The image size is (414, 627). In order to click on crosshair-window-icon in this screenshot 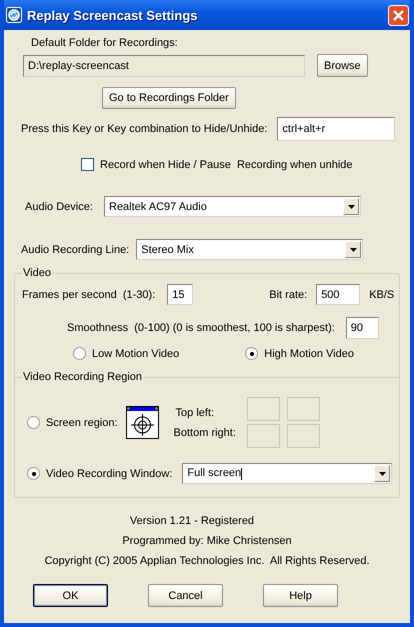, I will do `click(142, 422)`.